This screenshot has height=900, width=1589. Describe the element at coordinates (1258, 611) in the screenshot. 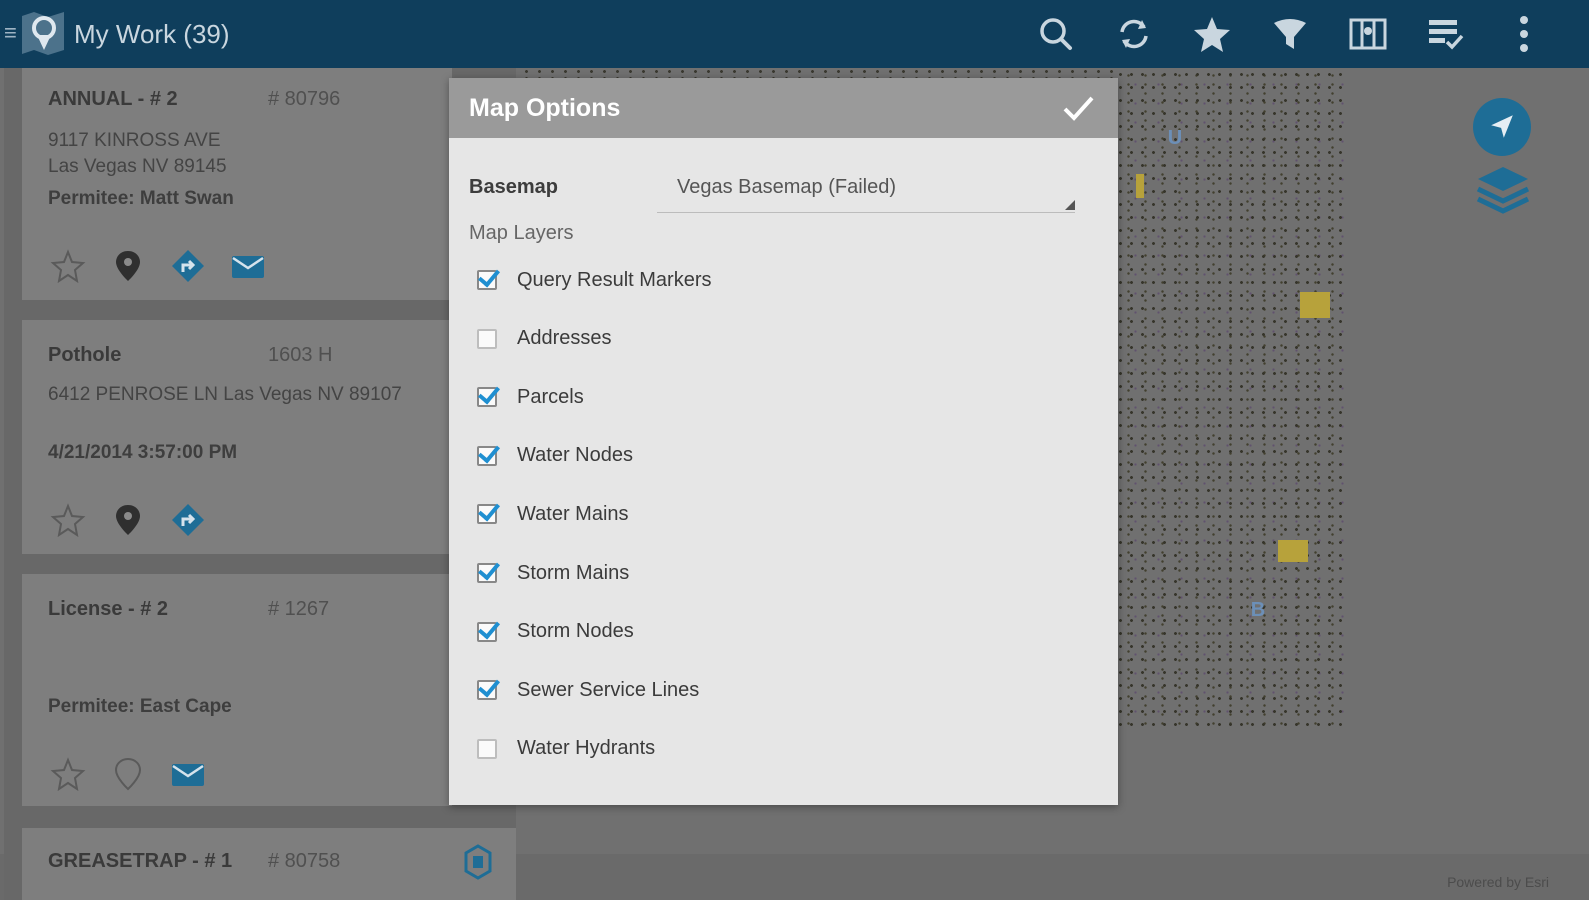

I see `map-marker-icon: B` at that location.